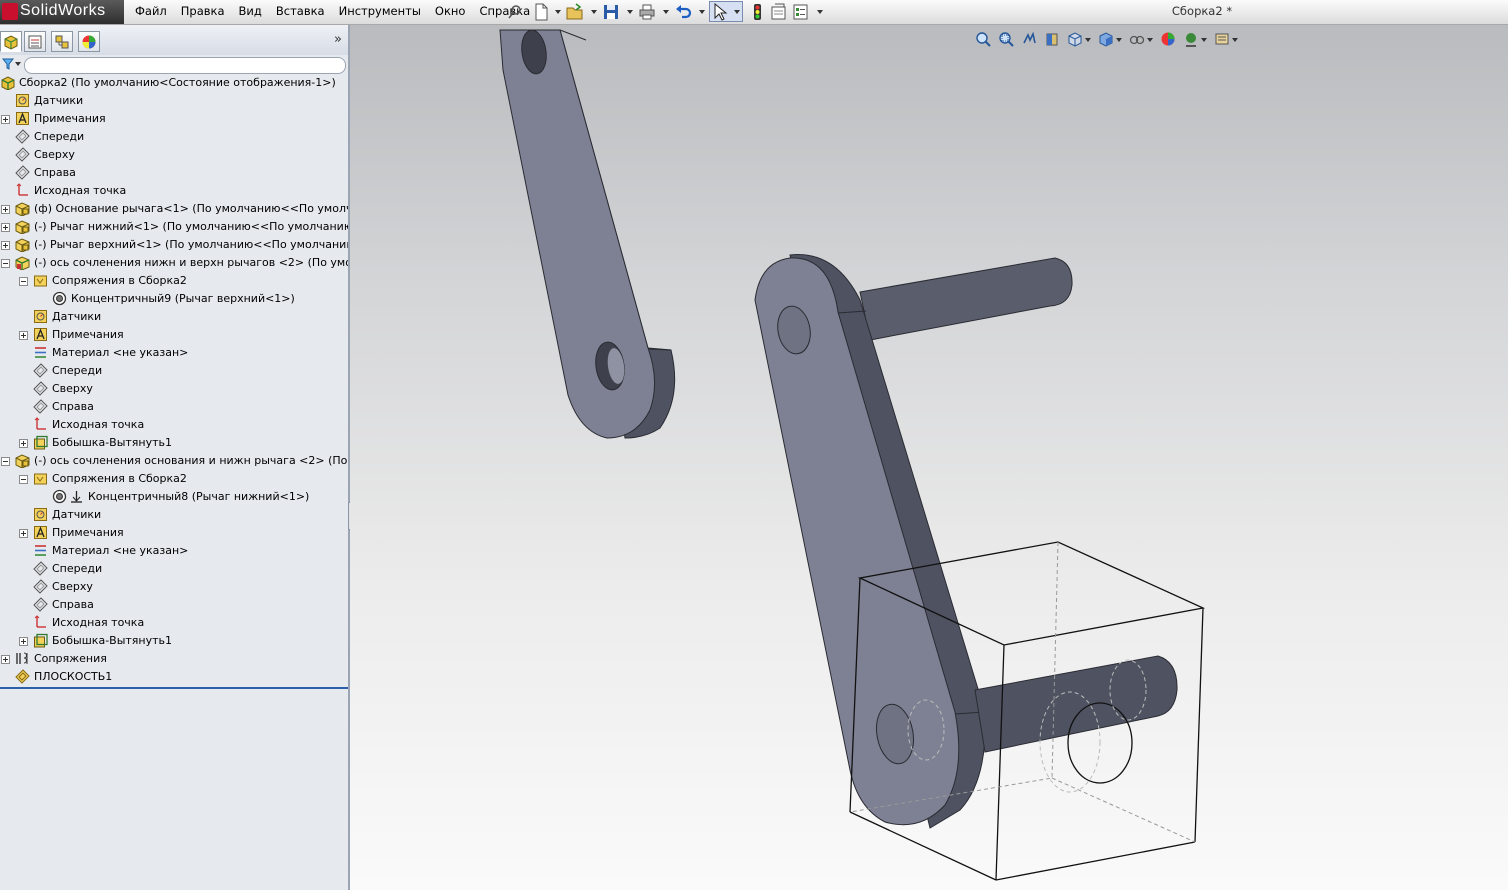 The image size is (1508, 890). What do you see at coordinates (203, 12) in the screenshot?
I see `menu-item-1: Правка` at bounding box center [203, 12].